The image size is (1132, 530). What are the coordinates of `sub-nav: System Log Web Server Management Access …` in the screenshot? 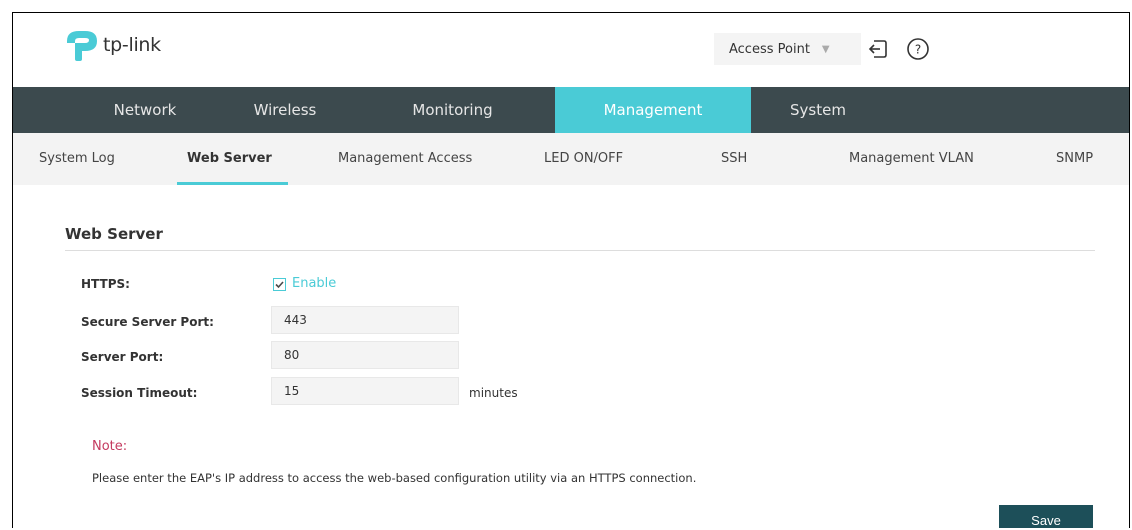 It's located at (571, 159).